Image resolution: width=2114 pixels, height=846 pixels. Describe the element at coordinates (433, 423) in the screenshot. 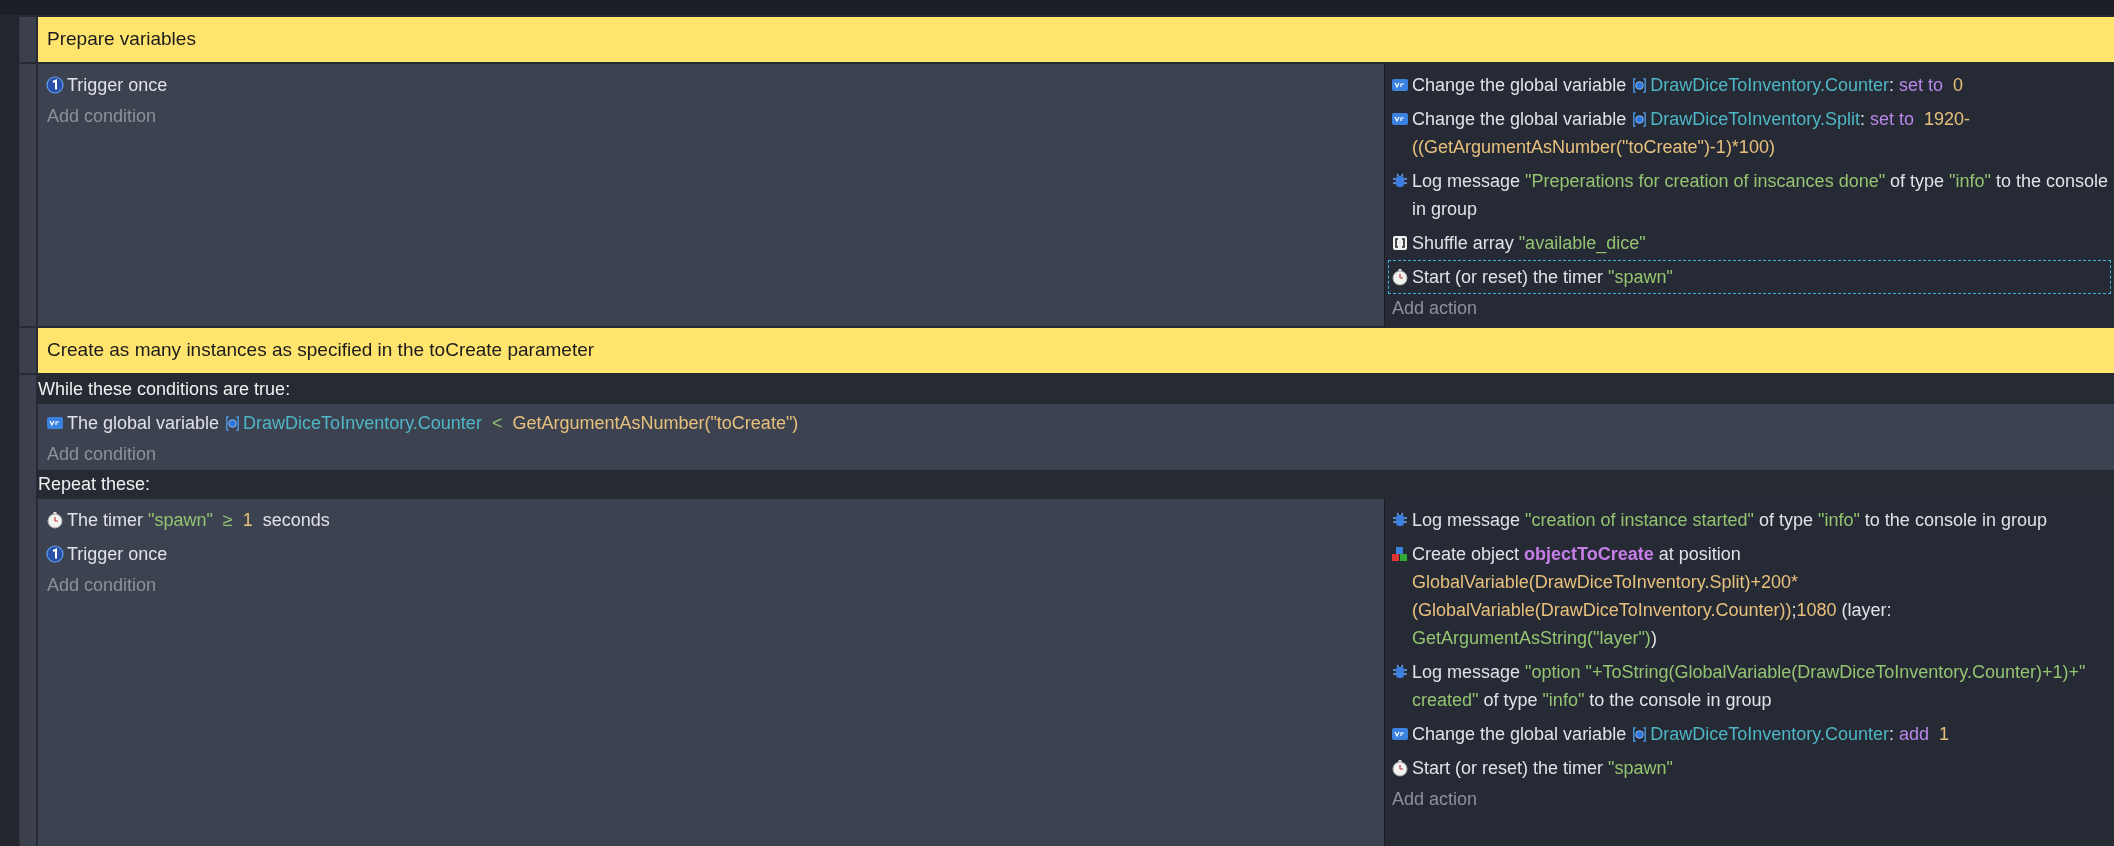

I see `instruction-text: The global variable DrawDiceToInventory.Counter < GetArgumentAsNumber("toCreate")` at that location.